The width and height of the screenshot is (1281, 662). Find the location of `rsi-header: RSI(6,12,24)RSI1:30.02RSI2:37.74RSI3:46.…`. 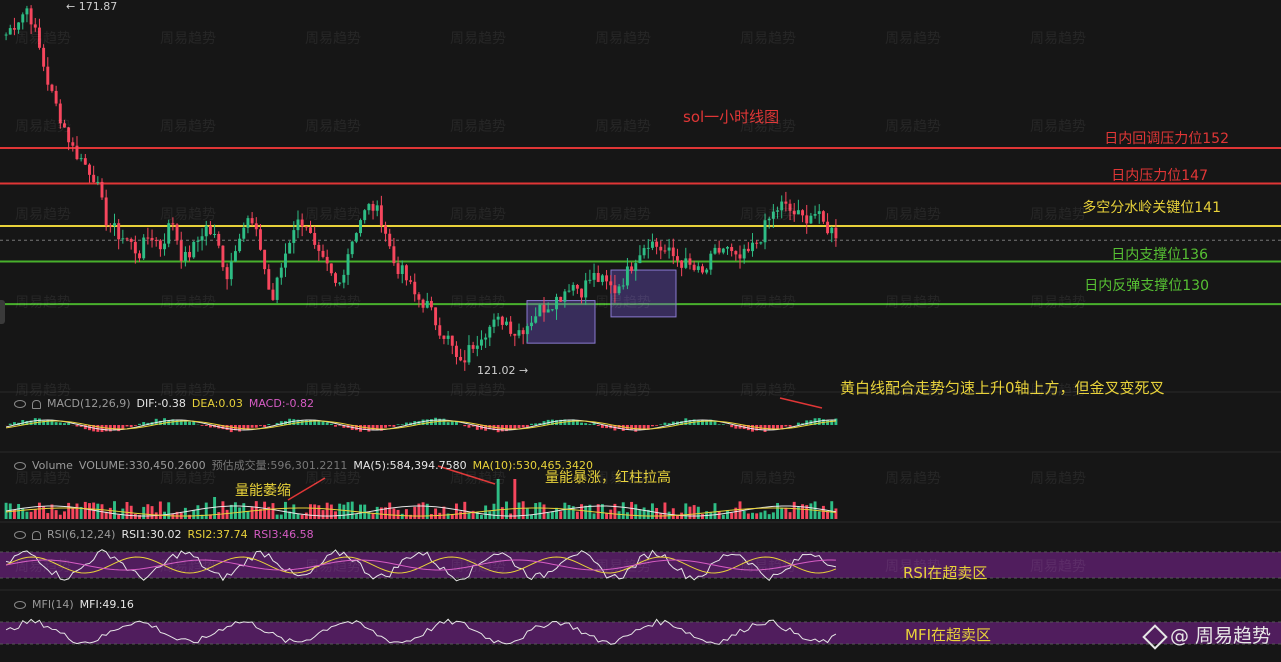

rsi-header: RSI(6,12,24)RSI1:30.02RSI2:37.74RSI3:46.… is located at coordinates (167, 534).